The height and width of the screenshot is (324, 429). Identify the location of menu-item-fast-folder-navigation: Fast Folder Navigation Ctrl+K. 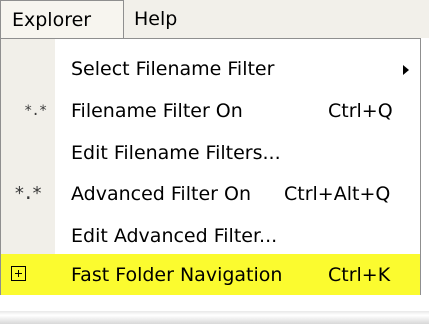
(210, 275).